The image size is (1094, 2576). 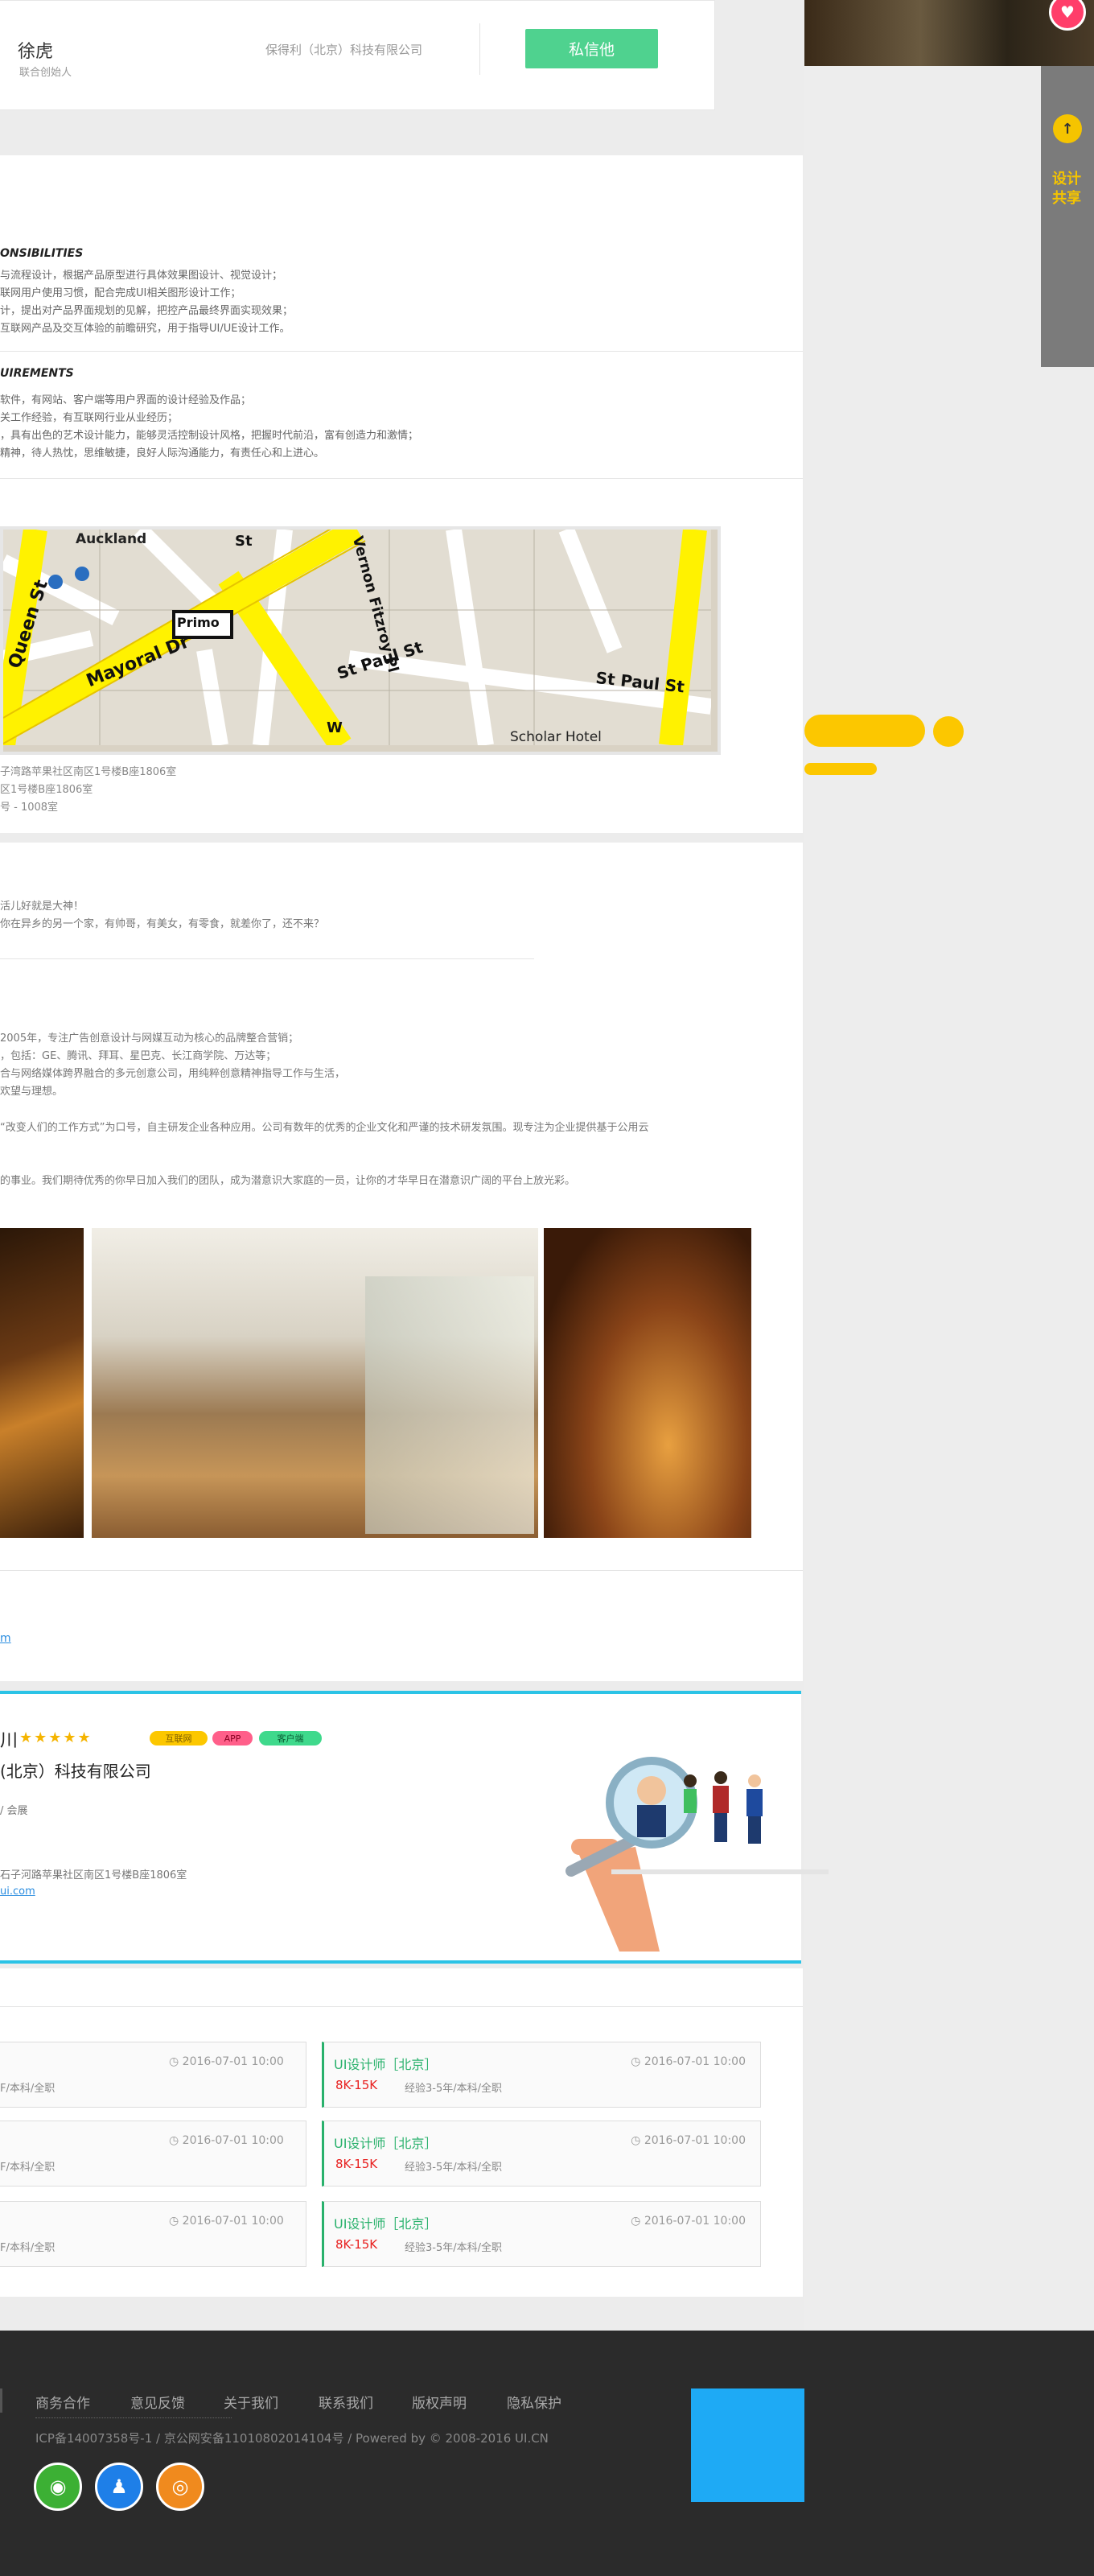 What do you see at coordinates (864, 731) in the screenshot?
I see `yellow-deco-bar` at bounding box center [864, 731].